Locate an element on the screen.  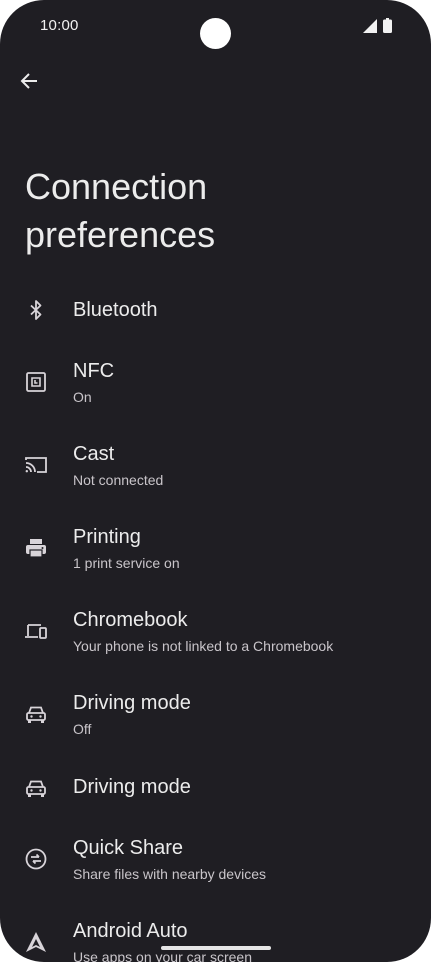
arrow-back-icon is located at coordinates (28, 81).